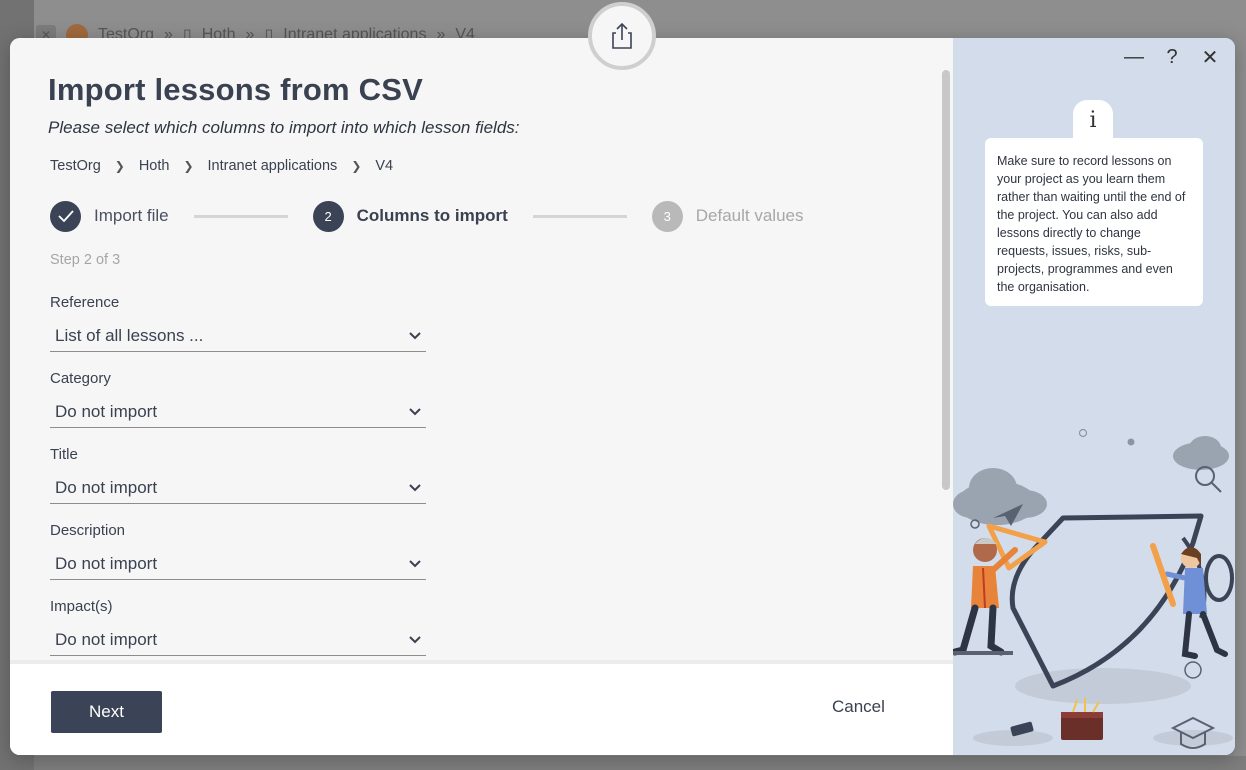  I want to click on toolbox, so click(1082, 719).